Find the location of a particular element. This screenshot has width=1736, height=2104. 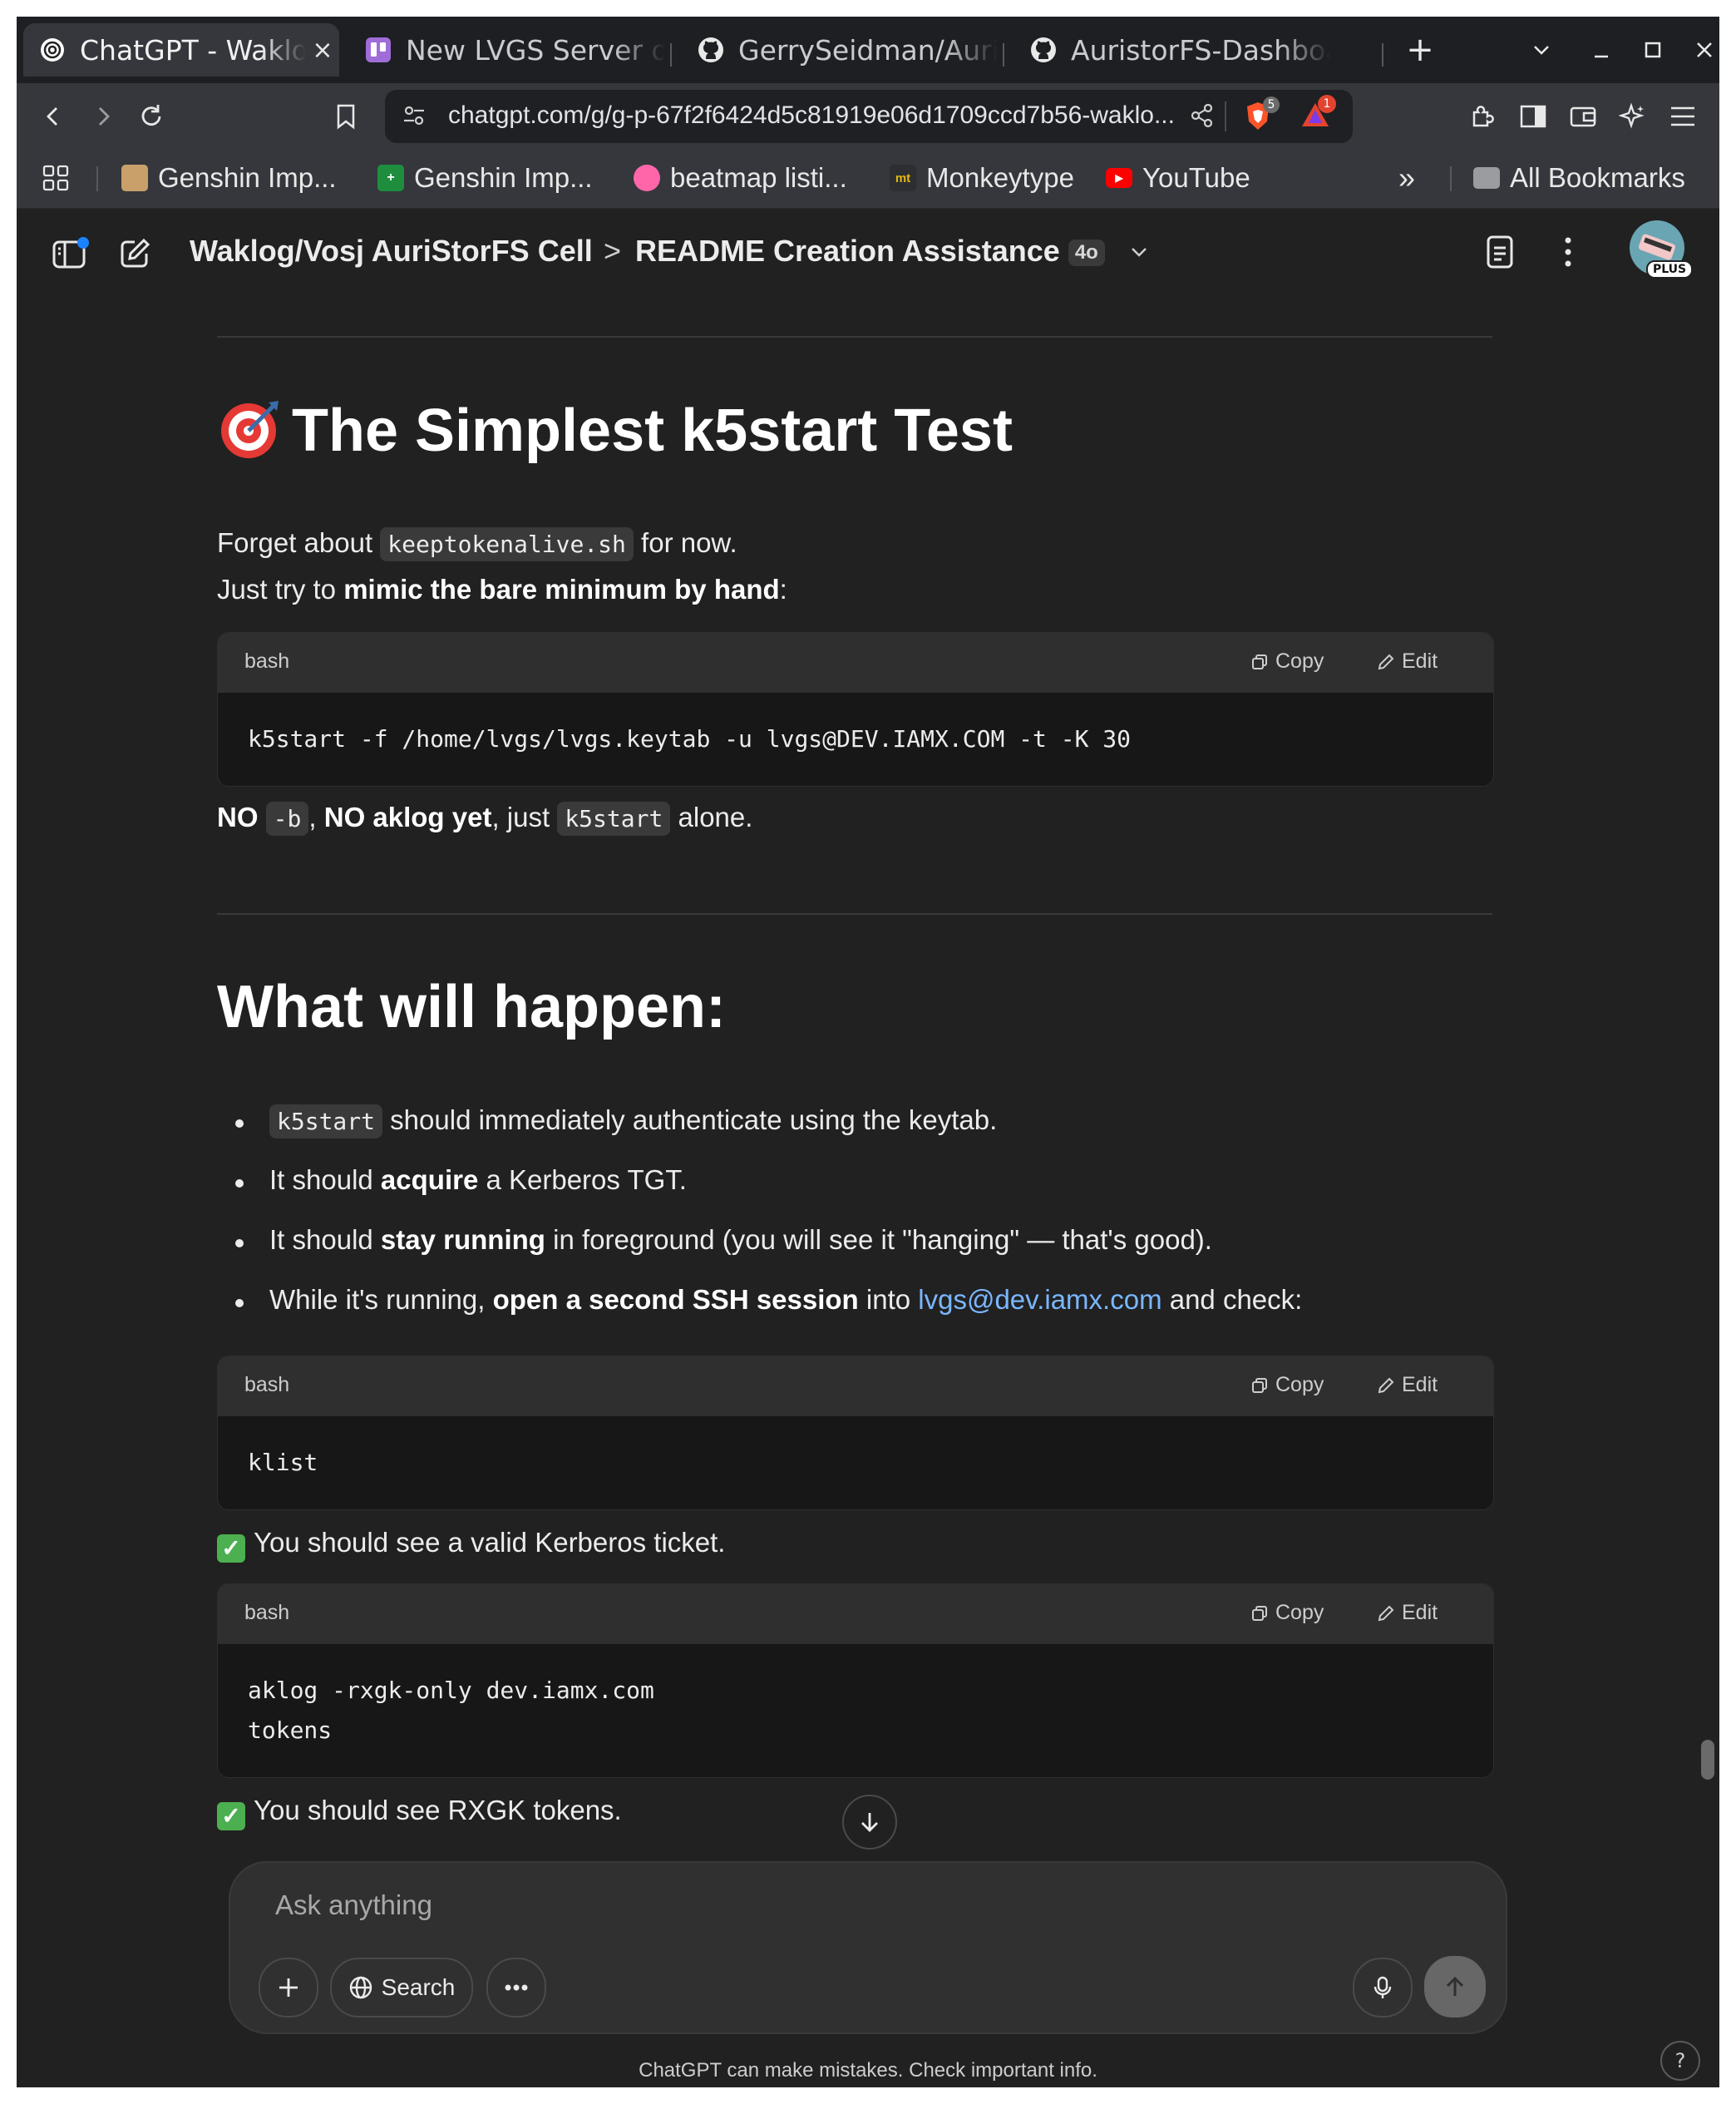

copy-label: Copy is located at coordinates (1299, 1384).